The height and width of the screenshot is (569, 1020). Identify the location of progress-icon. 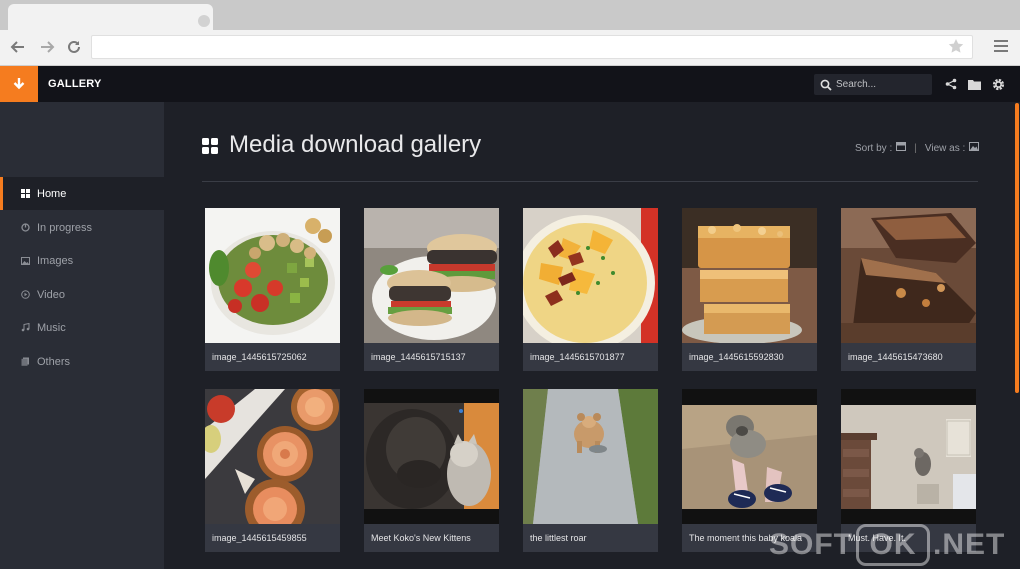
(25, 228).